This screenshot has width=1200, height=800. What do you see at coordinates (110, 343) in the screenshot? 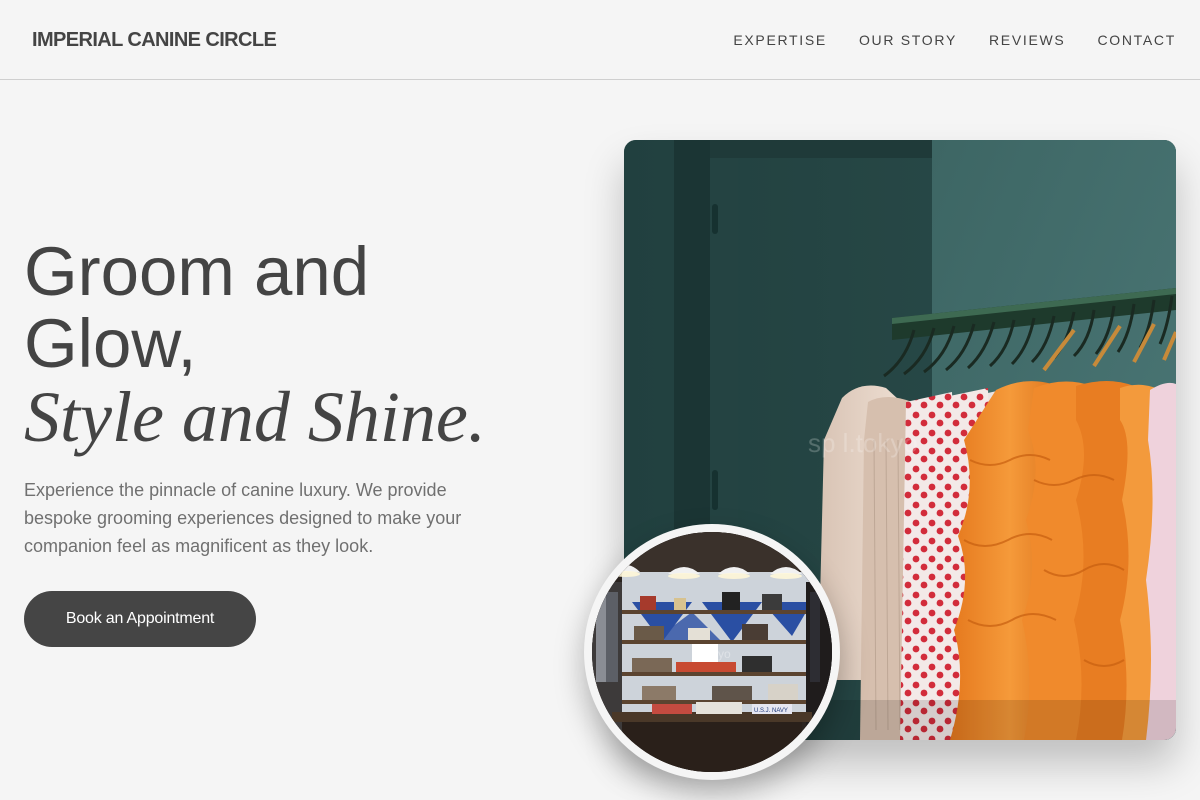
I see `hero-title-line-2: Glow,` at bounding box center [110, 343].